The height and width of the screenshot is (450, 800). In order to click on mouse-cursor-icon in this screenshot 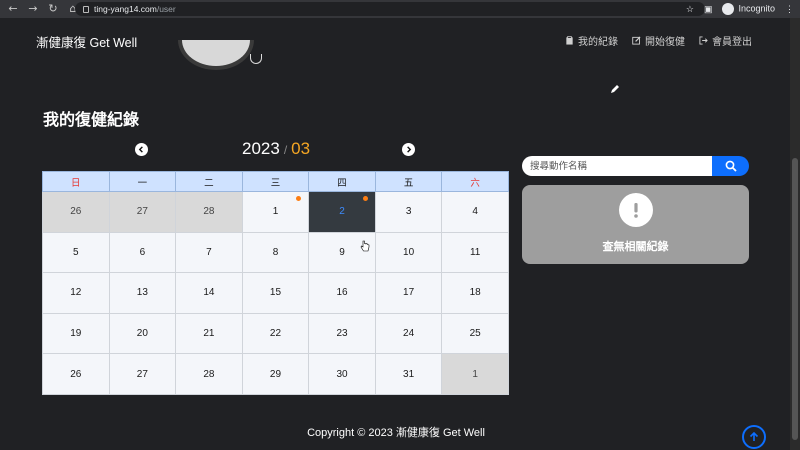, I will do `click(365, 246)`.